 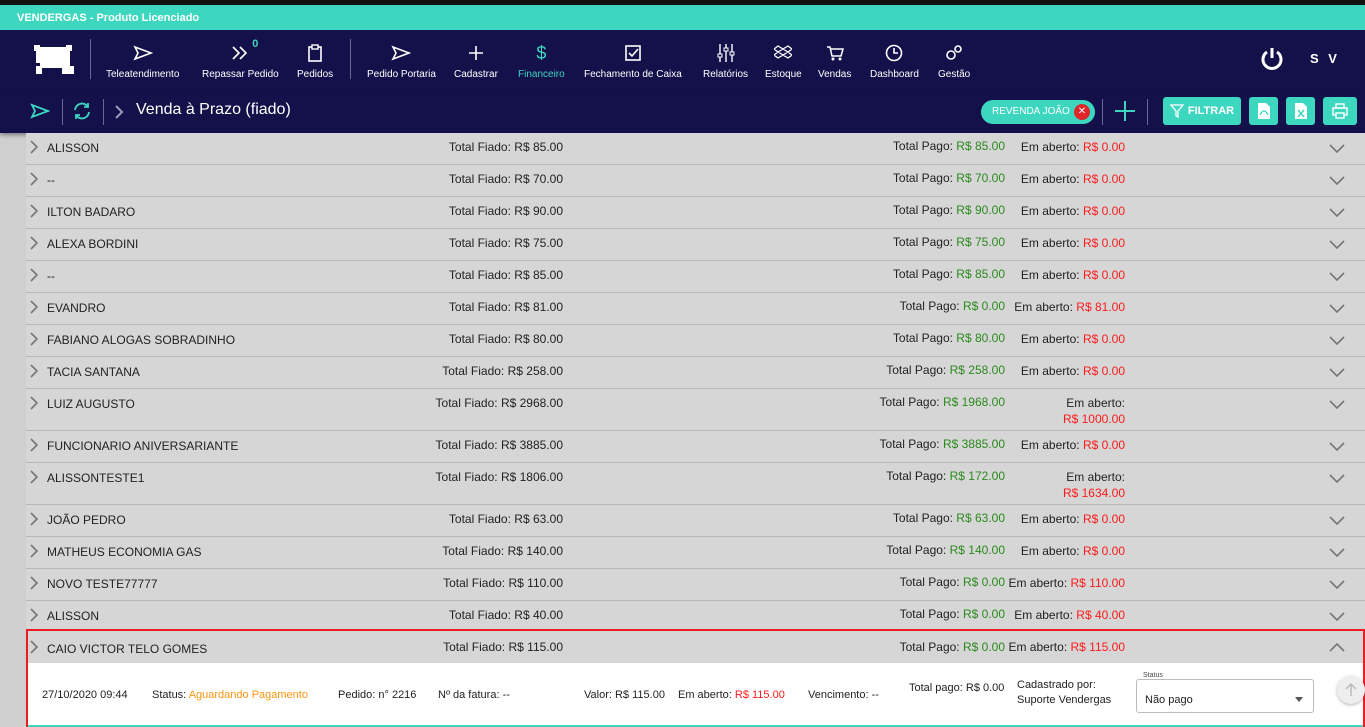 I want to click on total-fiado: Total Fiado: R$ 80.00, so click(x=505, y=339).